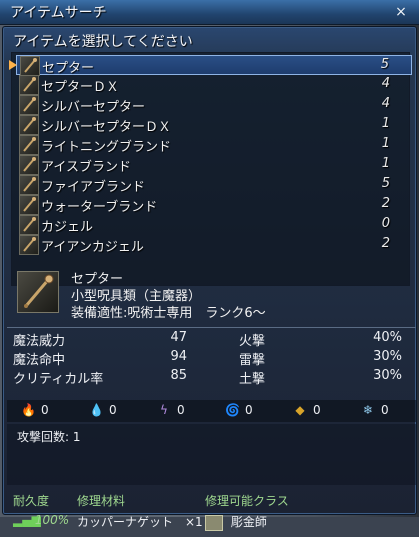 Image resolution: width=419 pixels, height=537 pixels. I want to click on attack-panel: 攻撃回数: 1, so click(211, 454).